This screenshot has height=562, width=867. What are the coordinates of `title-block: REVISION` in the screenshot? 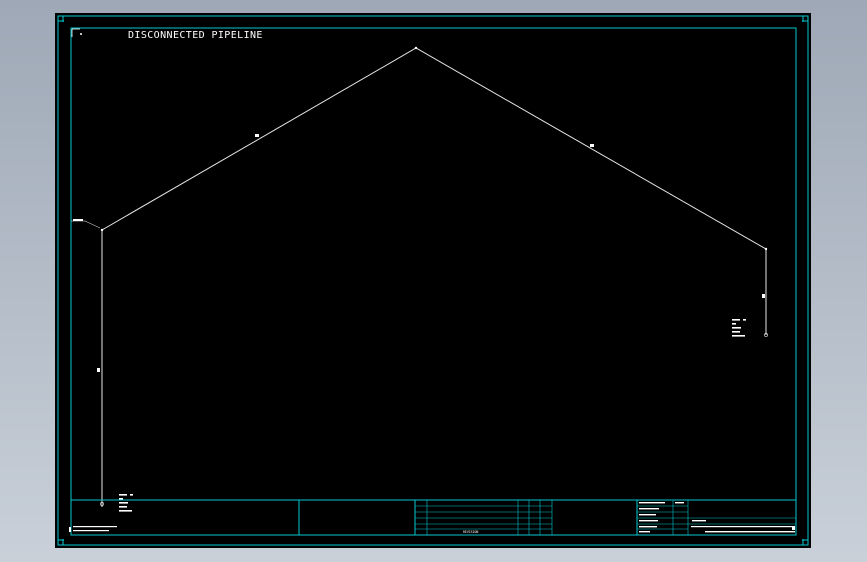 It's located at (432, 517).